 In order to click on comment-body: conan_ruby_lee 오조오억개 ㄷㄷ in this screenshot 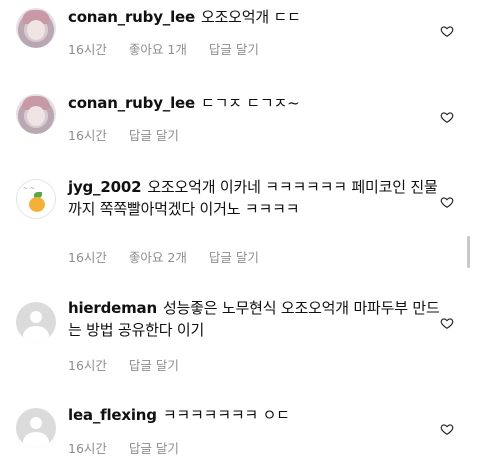, I will do `click(254, 17)`.